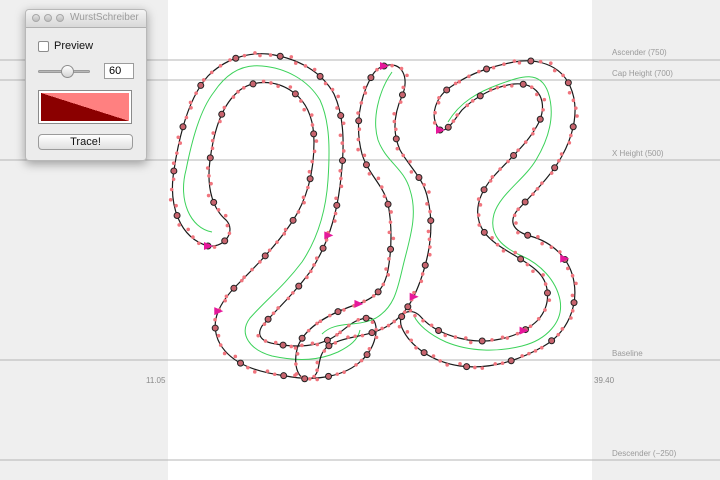  What do you see at coordinates (86, 19) in the screenshot?
I see `palette-titlebar: WurstSchreiber` at bounding box center [86, 19].